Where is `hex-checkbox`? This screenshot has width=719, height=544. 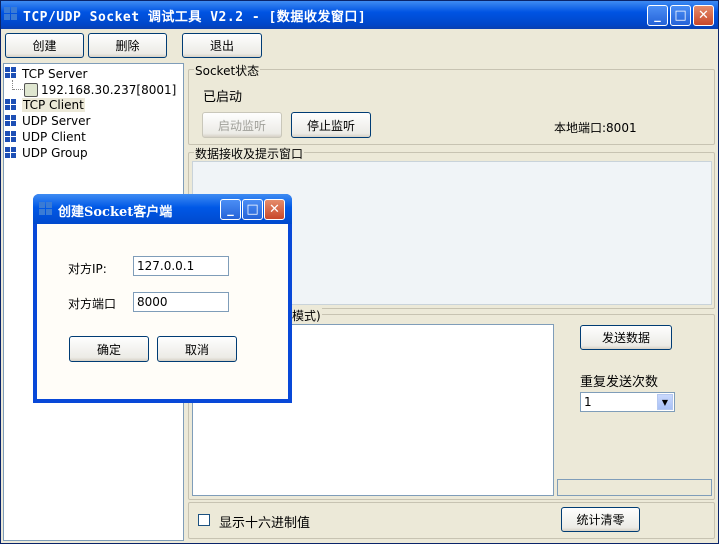 hex-checkbox is located at coordinates (204, 520).